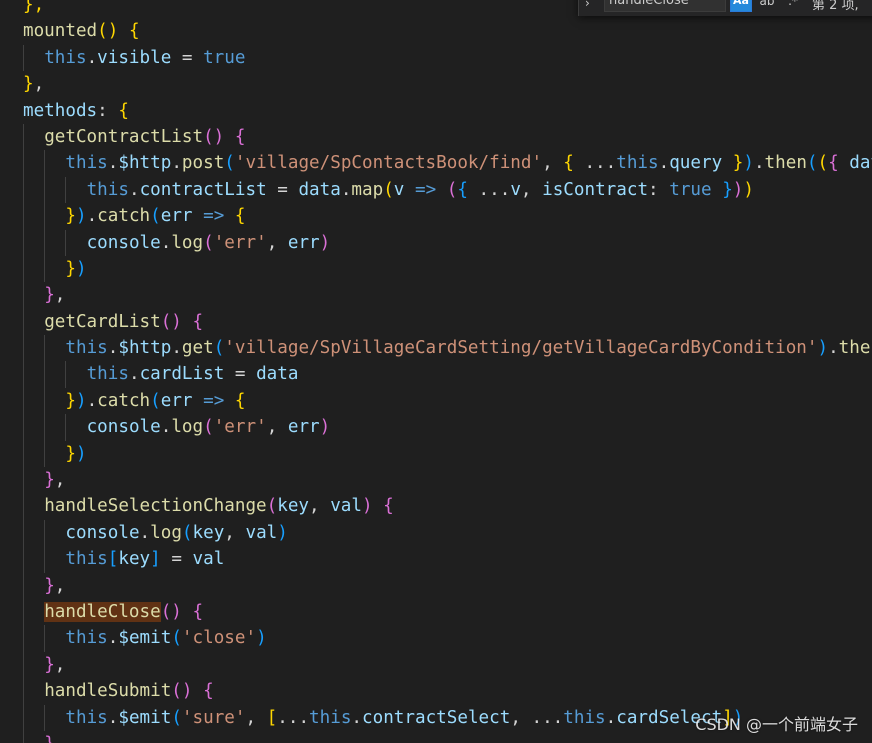 The image size is (872, 743). I want to click on watermark: CSDN @一个前端女子, so click(776, 724).